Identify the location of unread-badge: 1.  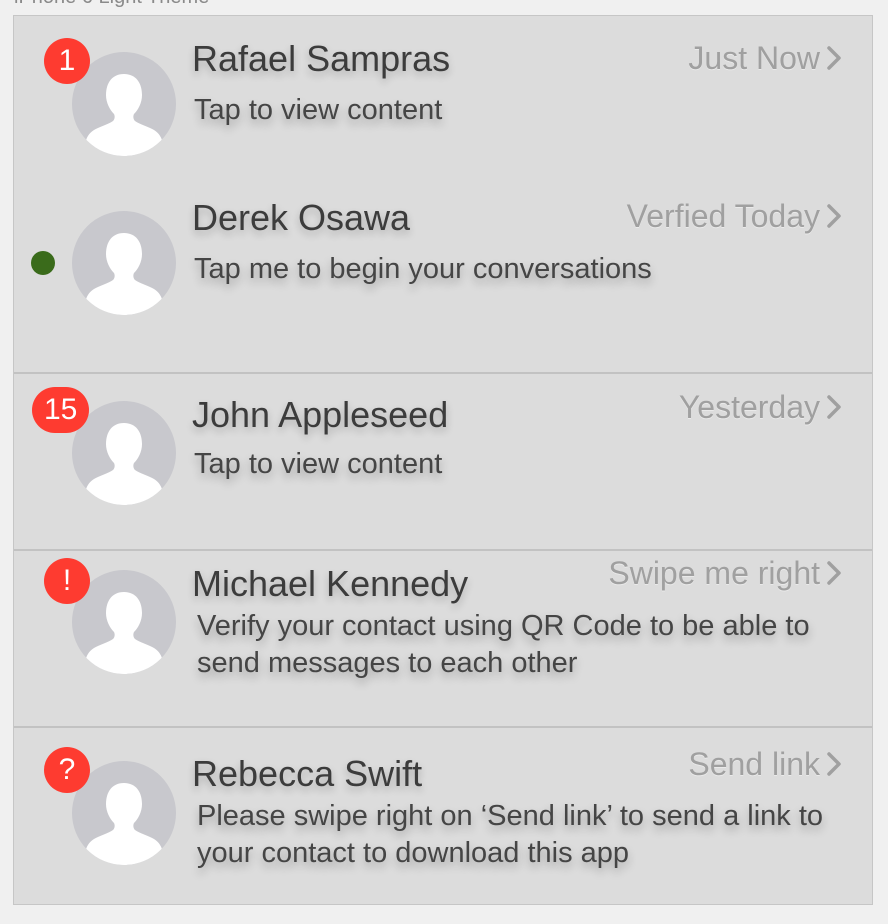
(67, 61).